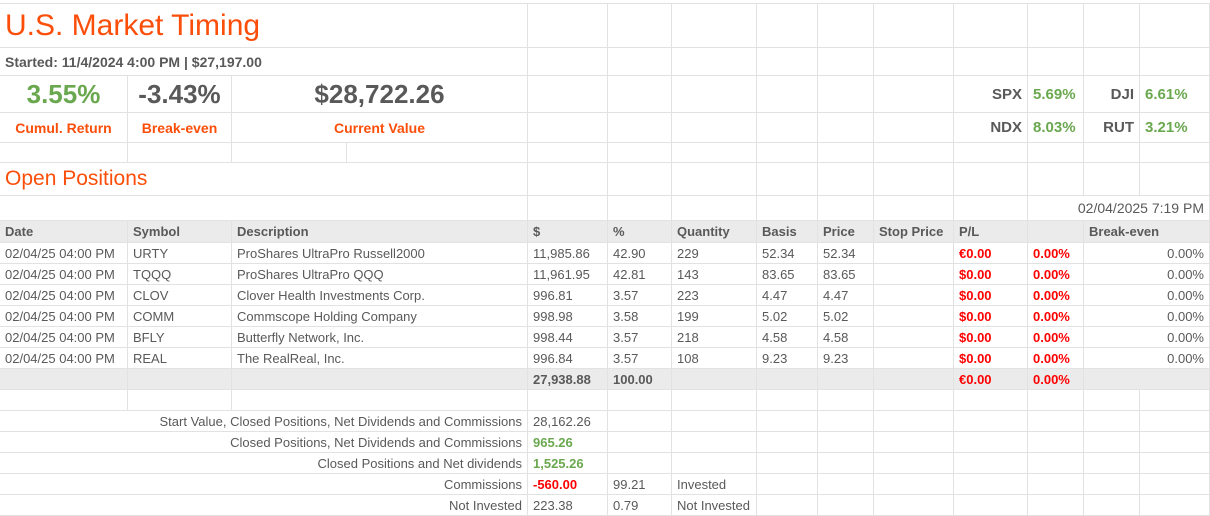 The image size is (1210, 516). Describe the element at coordinates (846, 358) in the screenshot. I see `cell-price: 9.23` at that location.